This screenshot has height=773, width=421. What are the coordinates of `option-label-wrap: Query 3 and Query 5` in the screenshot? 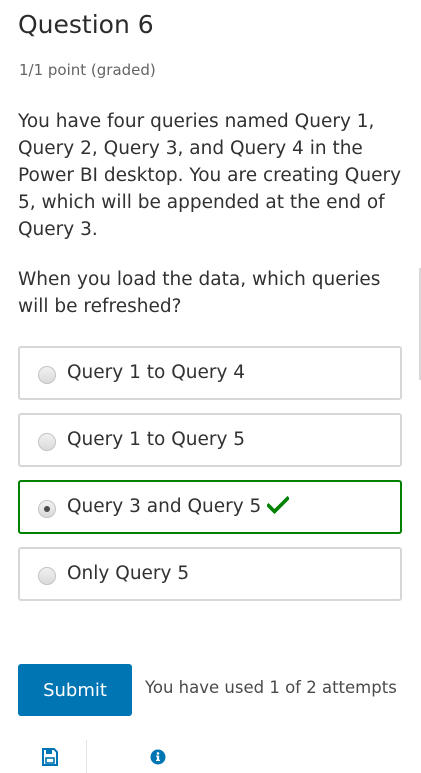 It's located at (178, 507).